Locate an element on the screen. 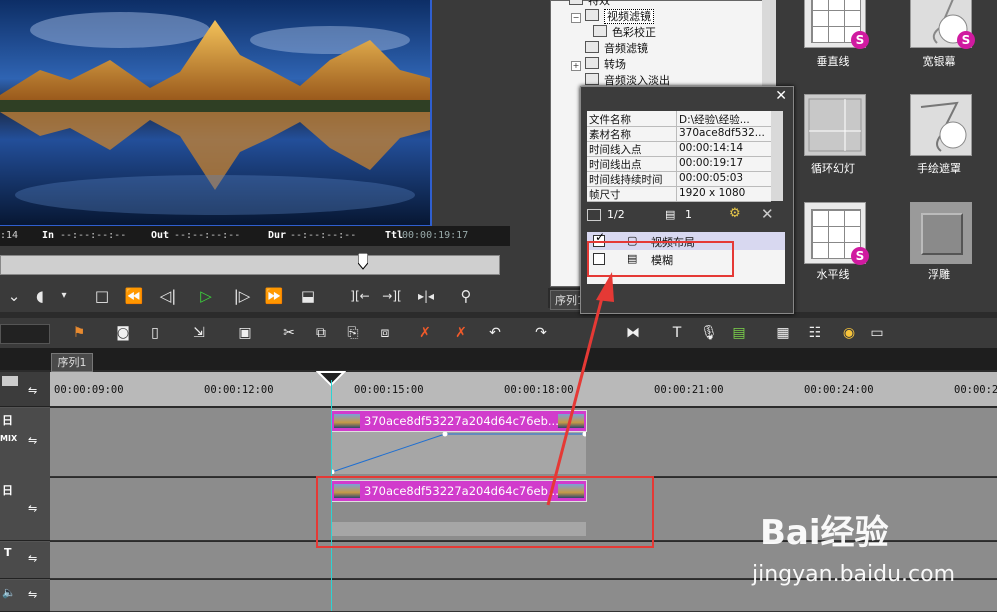 The height and width of the screenshot is (612, 997). loop-button: ⬓ is located at coordinates (308, 296).